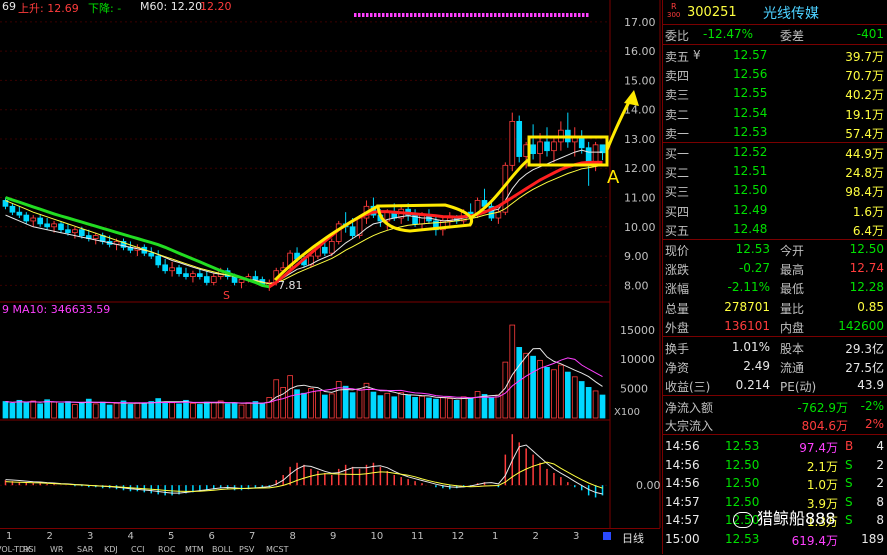  Describe the element at coordinates (866, 287) in the screenshot. I see `quote-value-2: 12.28` at that location.